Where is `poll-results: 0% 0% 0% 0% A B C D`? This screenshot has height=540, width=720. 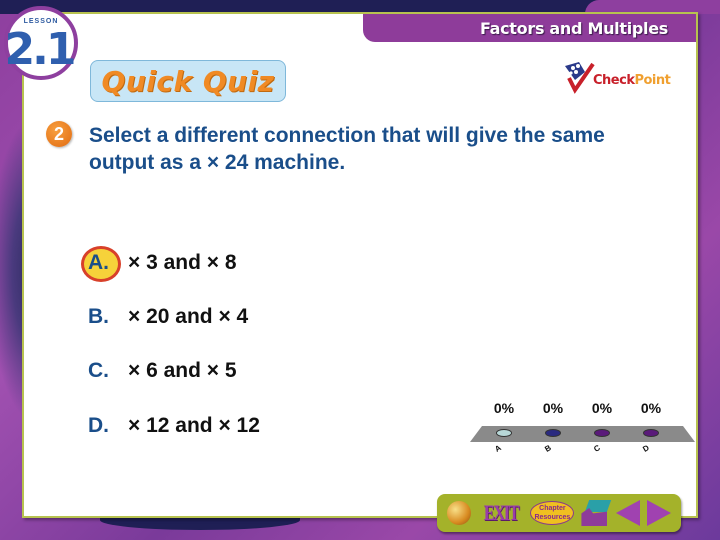
poll-results: 0% 0% 0% 0% A B C D is located at coordinates (585, 426).